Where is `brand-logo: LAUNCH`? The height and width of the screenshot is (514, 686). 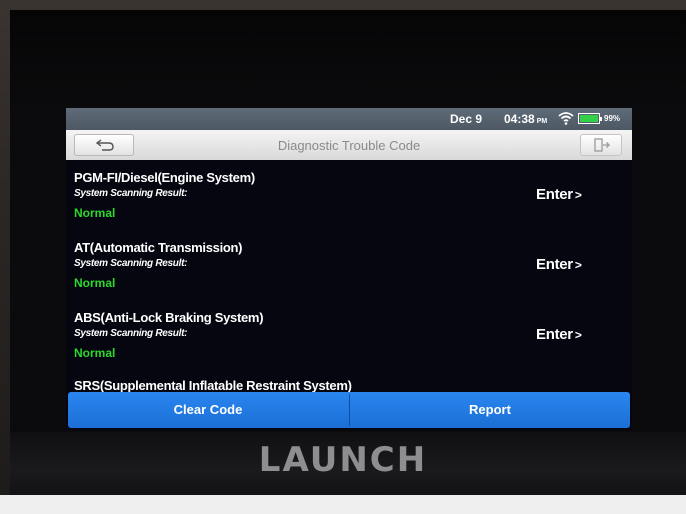 brand-logo: LAUNCH is located at coordinates (343, 460).